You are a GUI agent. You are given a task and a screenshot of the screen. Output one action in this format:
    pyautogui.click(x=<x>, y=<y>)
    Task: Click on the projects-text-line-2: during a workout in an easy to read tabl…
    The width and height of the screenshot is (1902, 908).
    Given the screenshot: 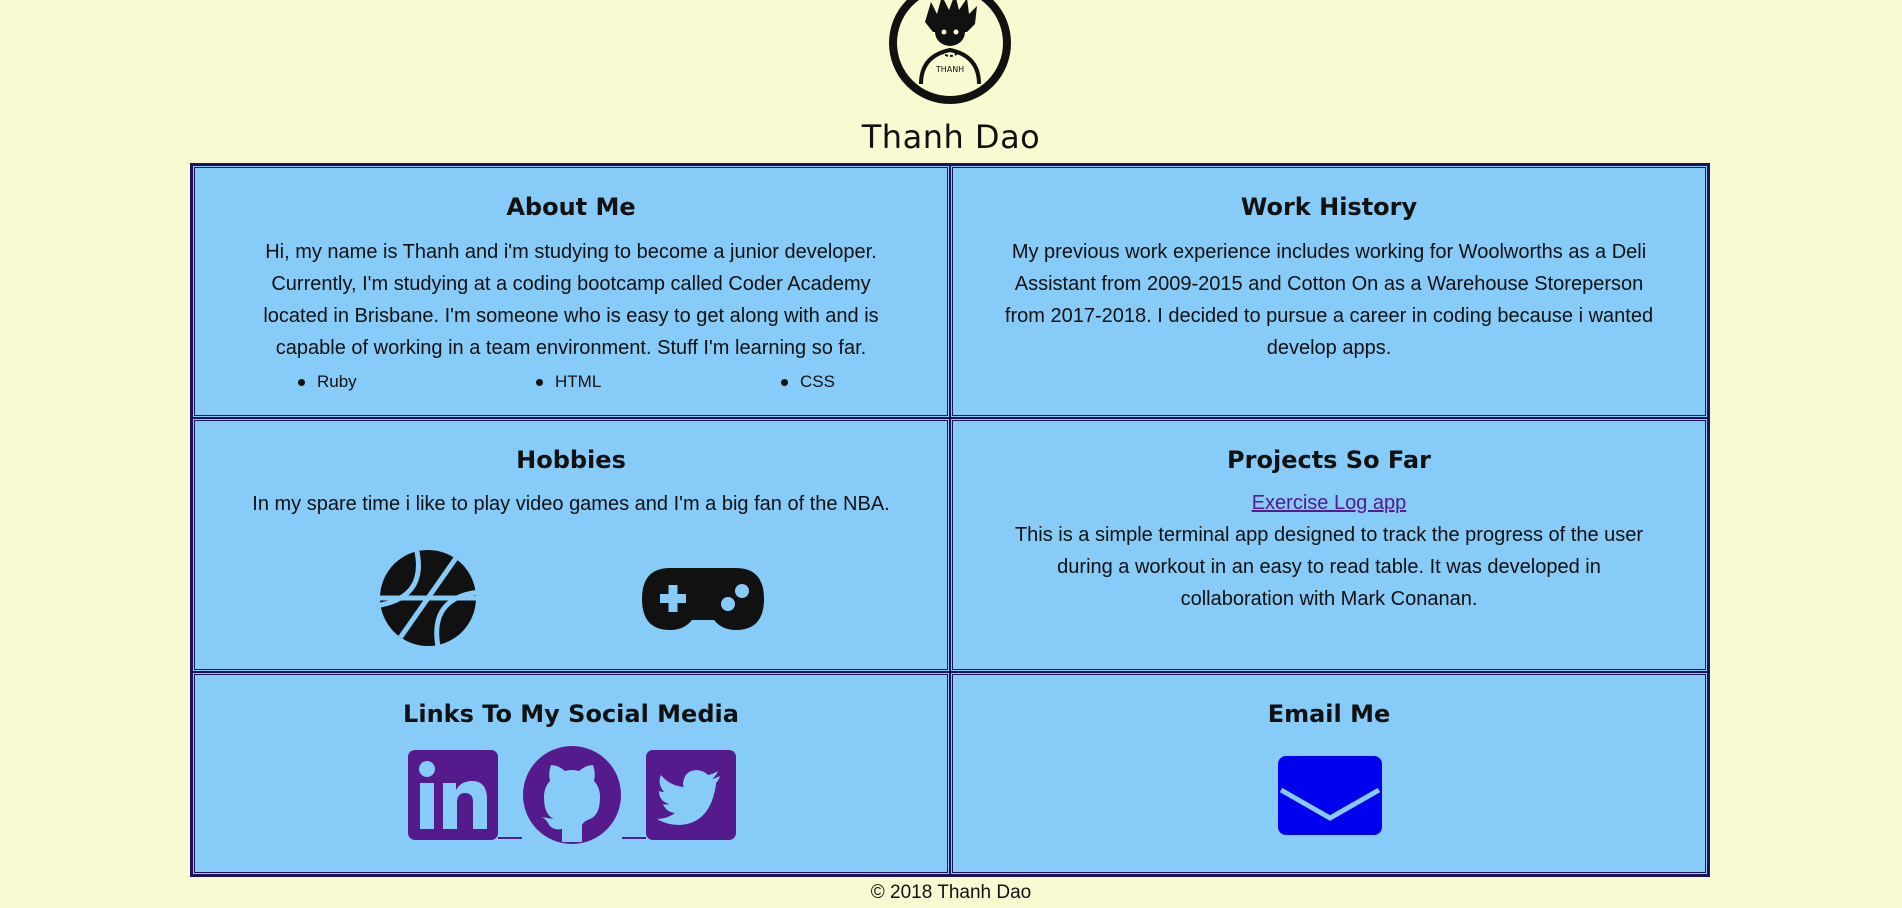 What is the action you would take?
    pyautogui.click(x=1329, y=567)
    